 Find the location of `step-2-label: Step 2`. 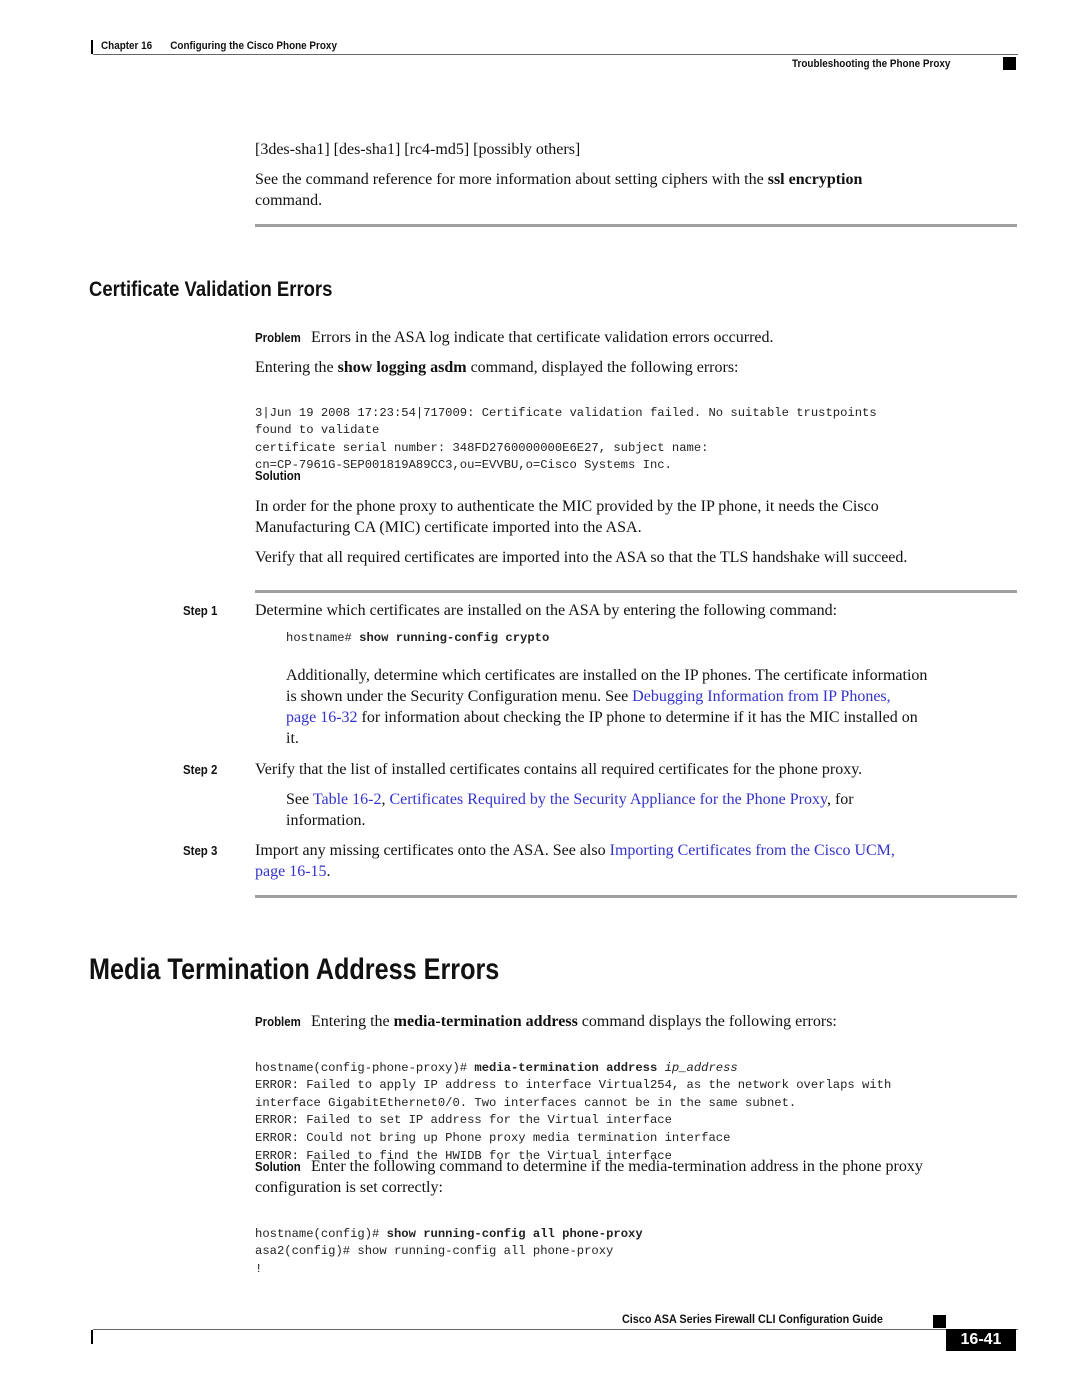

step-2-label: Step 2 is located at coordinates (200, 769).